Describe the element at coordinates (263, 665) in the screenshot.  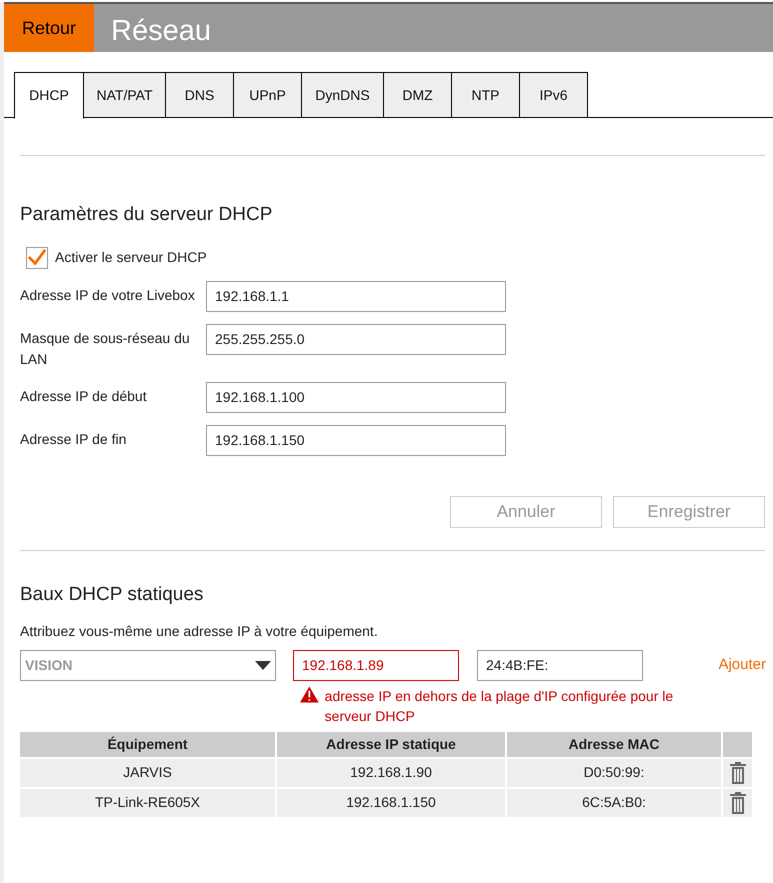
I see `dropdown-arrow-icon` at that location.